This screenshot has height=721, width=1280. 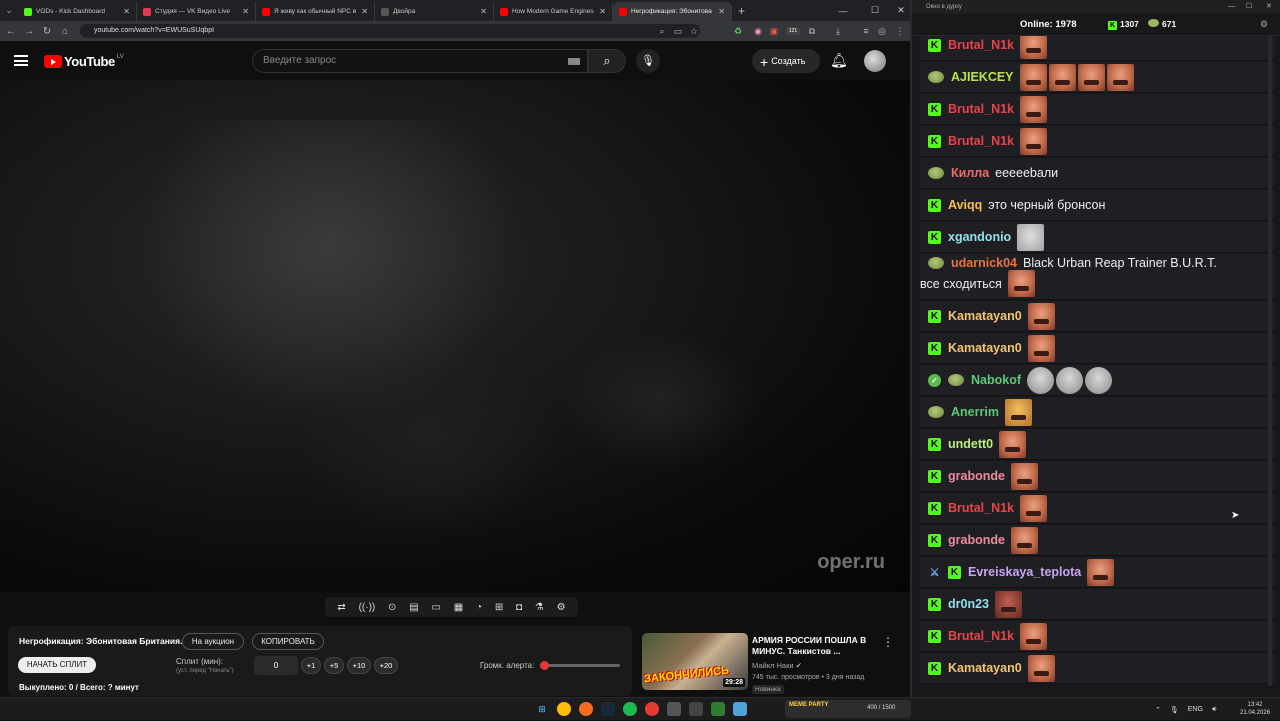 I want to click on chat-username: dr0n23, so click(x=968, y=604).